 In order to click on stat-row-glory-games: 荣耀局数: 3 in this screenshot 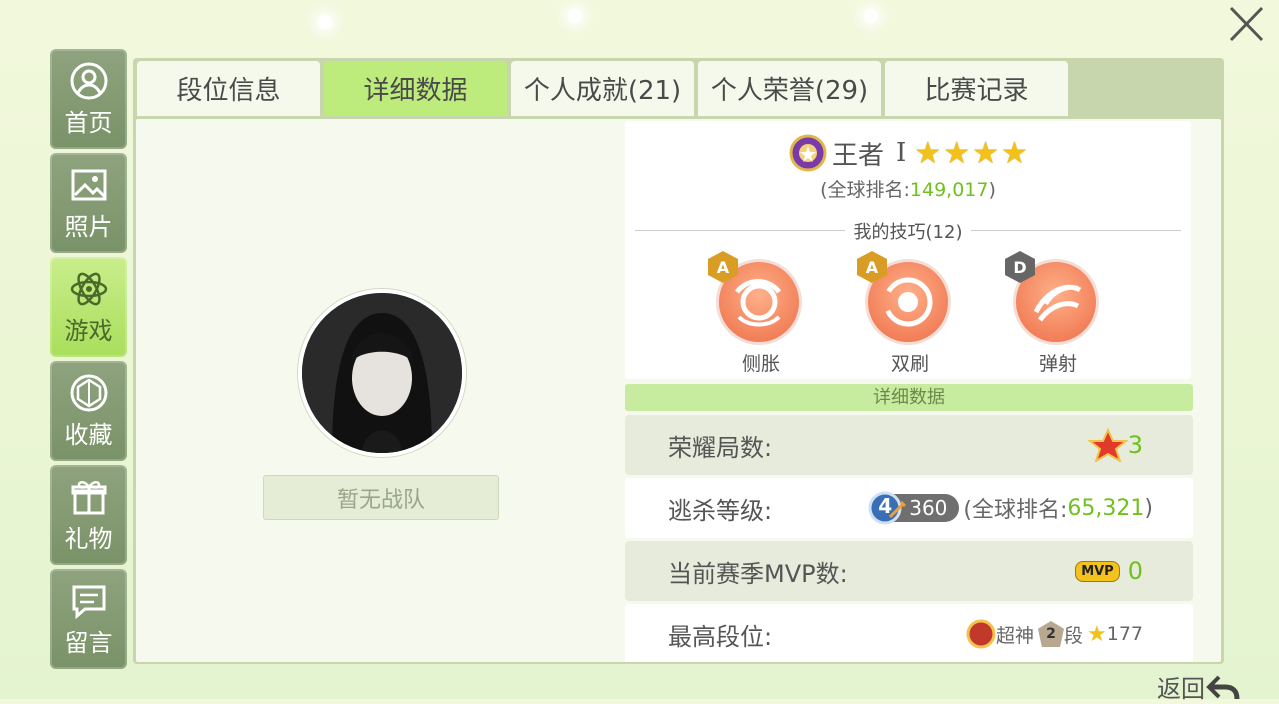, I will do `click(909, 445)`.